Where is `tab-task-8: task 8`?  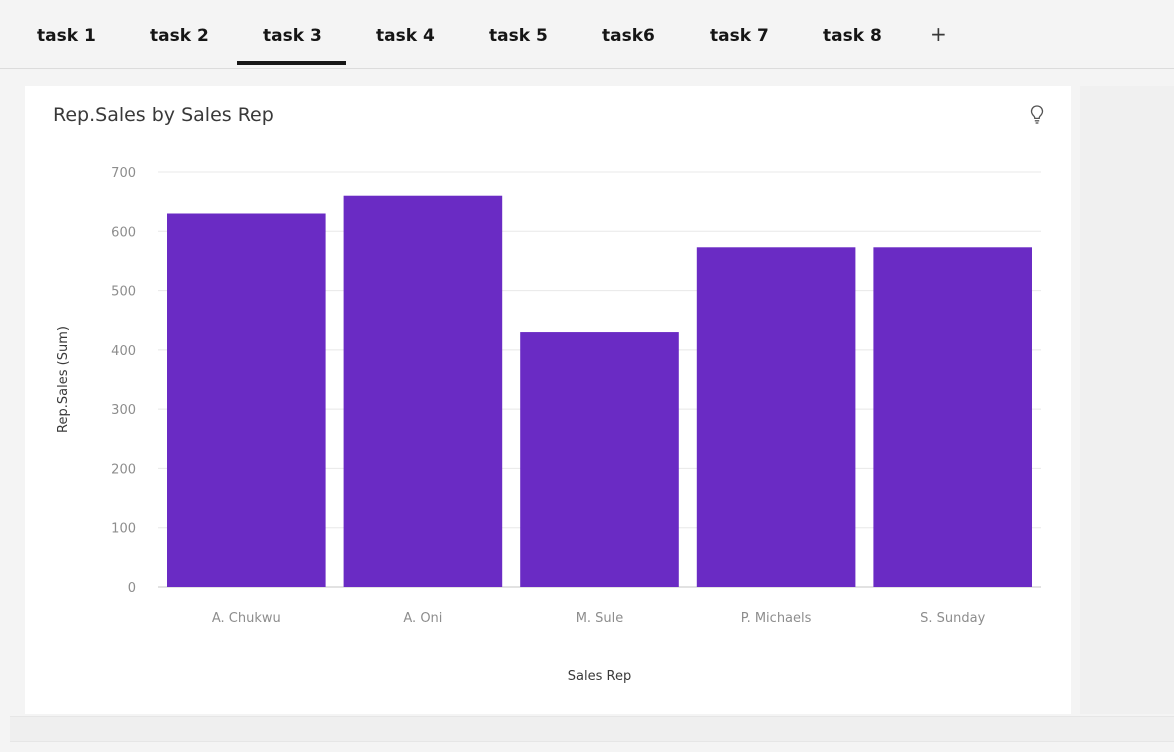
tab-task-8: task 8 is located at coordinates (852, 46).